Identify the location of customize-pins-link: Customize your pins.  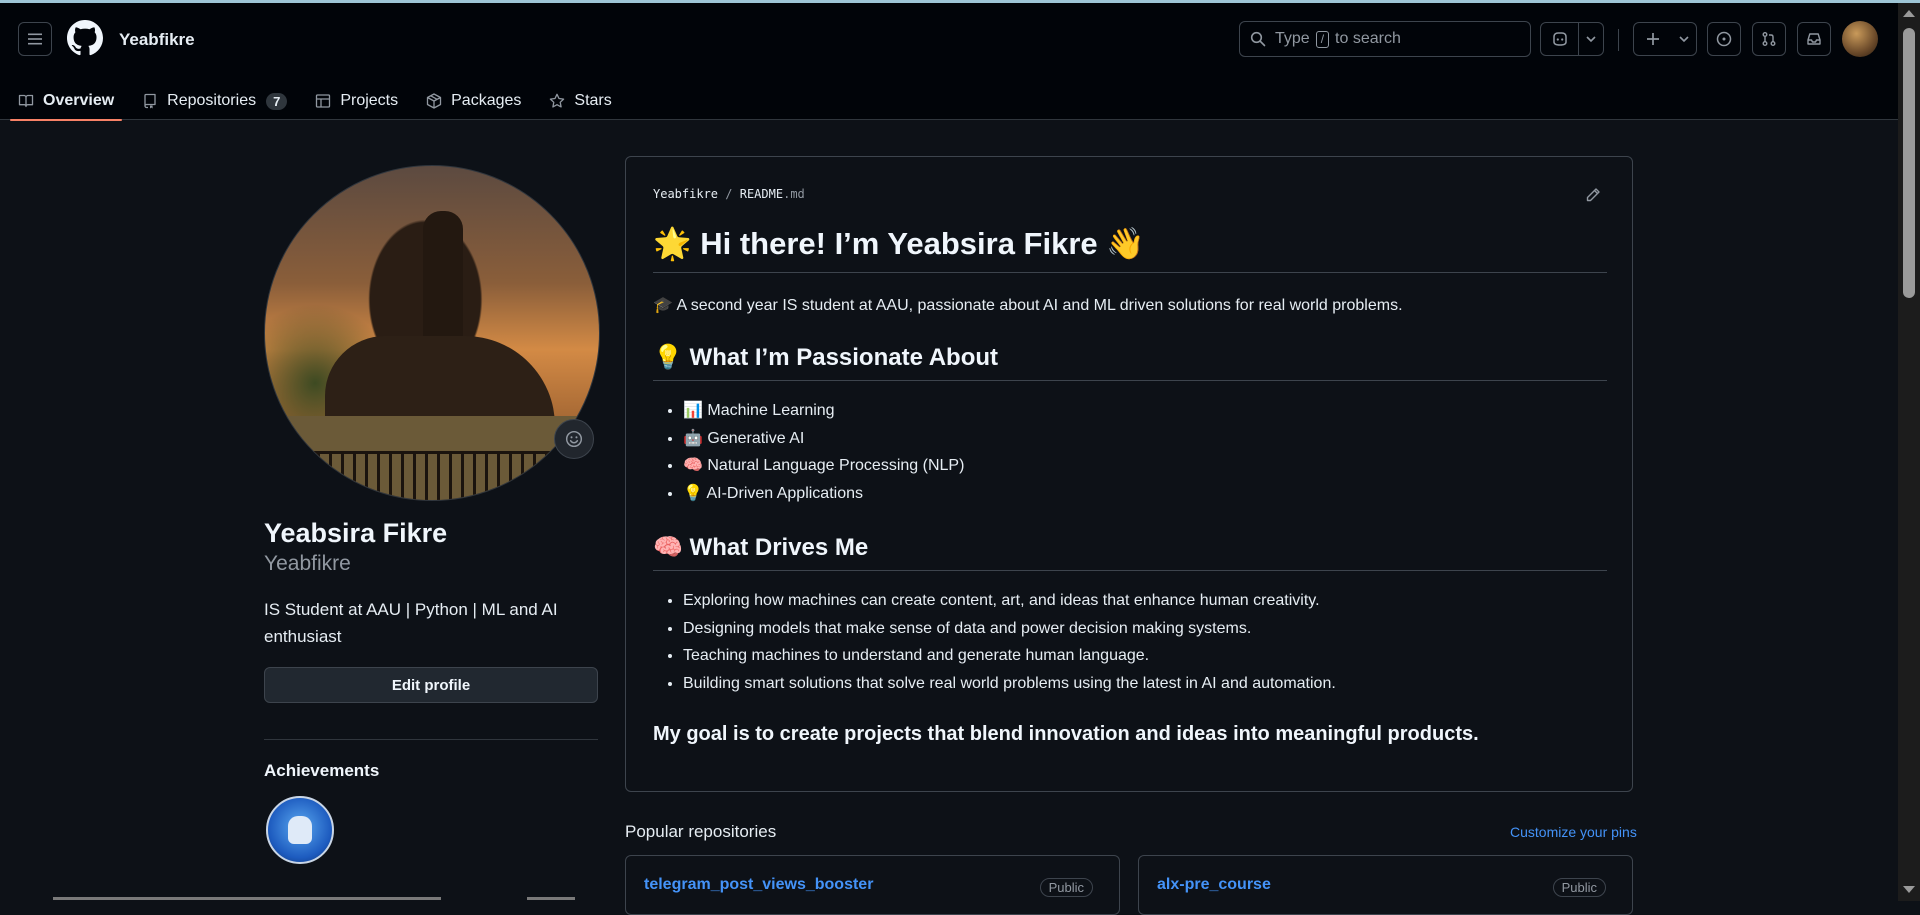
(1573, 832).